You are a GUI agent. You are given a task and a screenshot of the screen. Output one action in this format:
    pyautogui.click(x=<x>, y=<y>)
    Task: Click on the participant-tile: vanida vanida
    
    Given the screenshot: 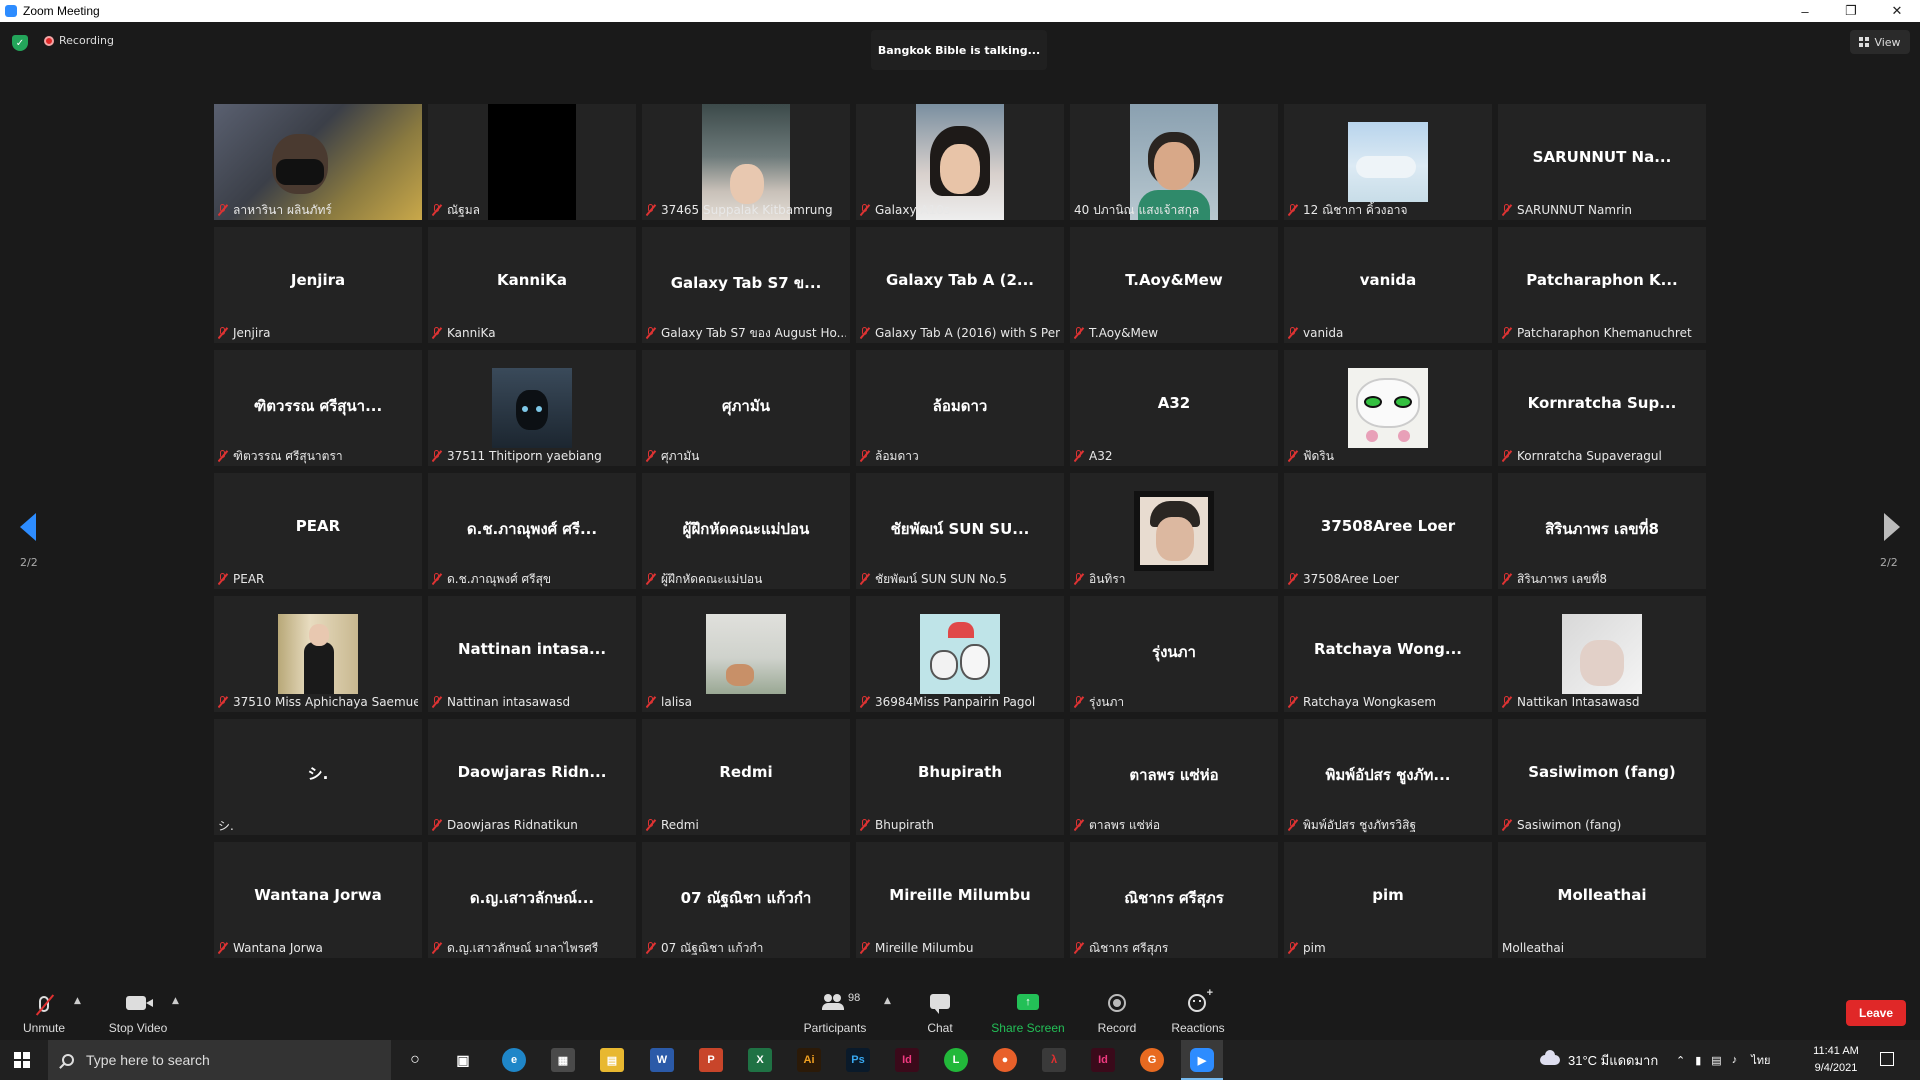 What is the action you would take?
    pyautogui.click(x=1388, y=285)
    